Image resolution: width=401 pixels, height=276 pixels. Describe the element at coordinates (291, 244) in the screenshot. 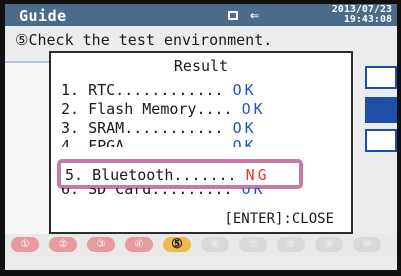

I see `step-8: ⑧` at that location.